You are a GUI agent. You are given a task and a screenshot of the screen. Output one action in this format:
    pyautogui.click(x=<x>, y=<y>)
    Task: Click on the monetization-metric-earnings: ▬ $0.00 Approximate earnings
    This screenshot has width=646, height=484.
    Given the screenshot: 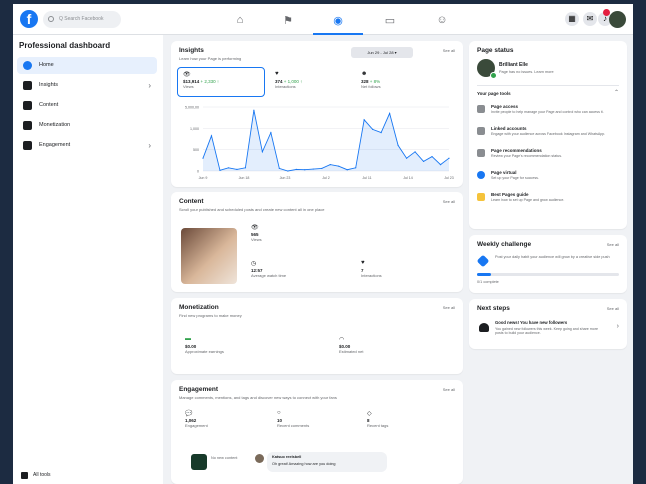 What is the action you would take?
    pyautogui.click(x=204, y=345)
    